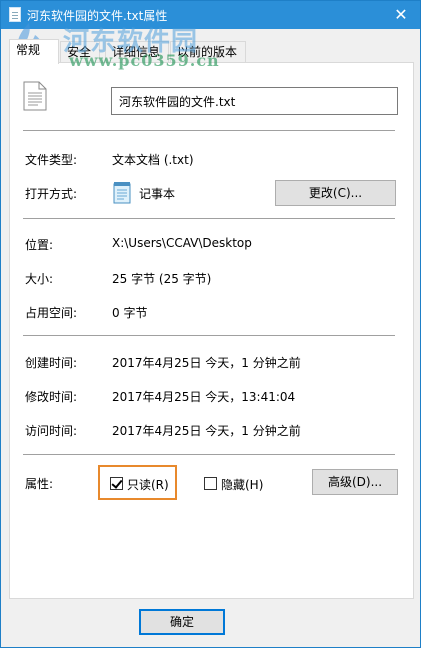 This screenshot has height=648, width=421. I want to click on tab-general: 常规, so click(34, 51).